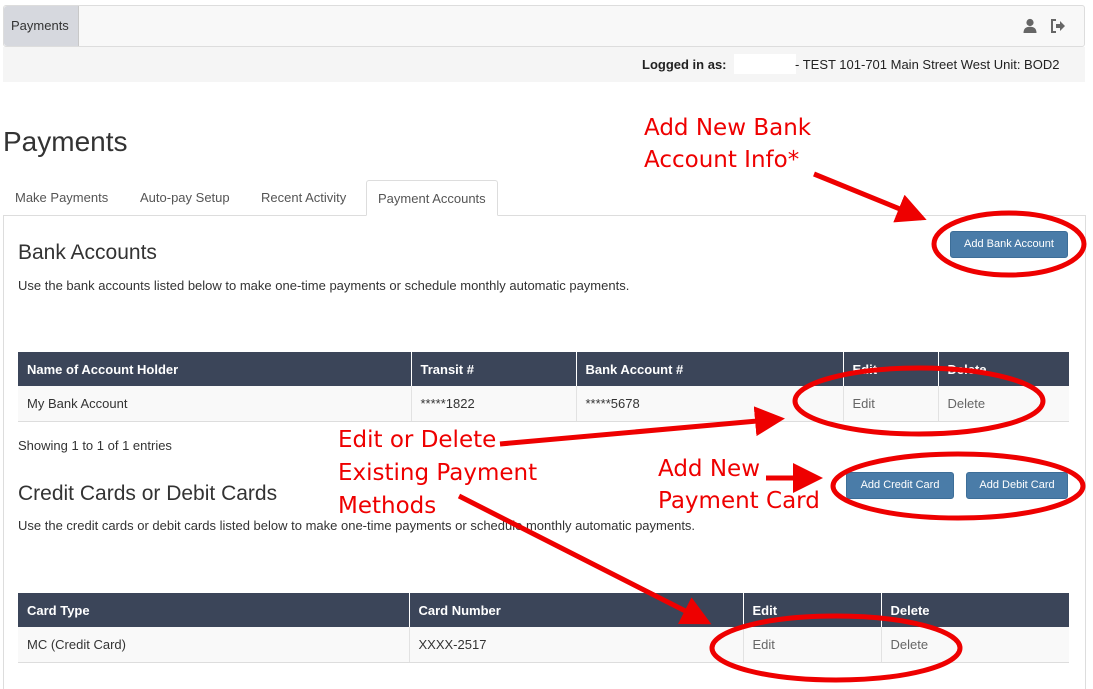 The height and width of the screenshot is (689, 1093). I want to click on annotation-add-card-line2: Payment Card, so click(739, 501).